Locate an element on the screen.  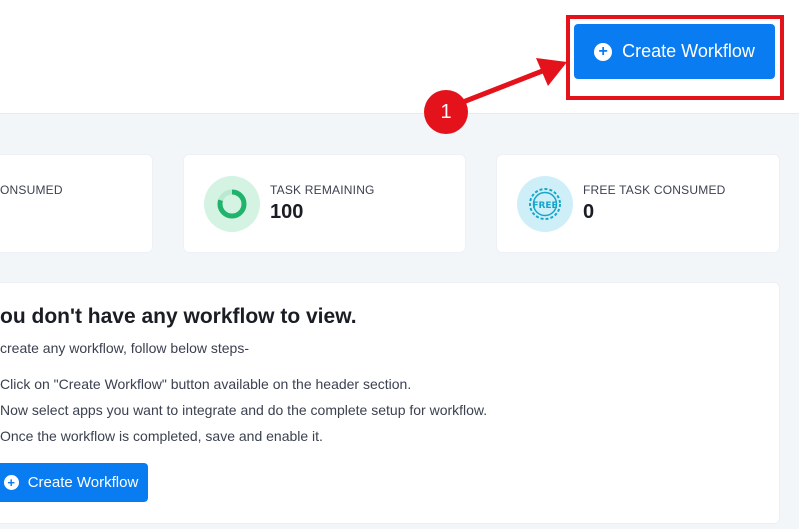
highlight-box is located at coordinates (675, 57).